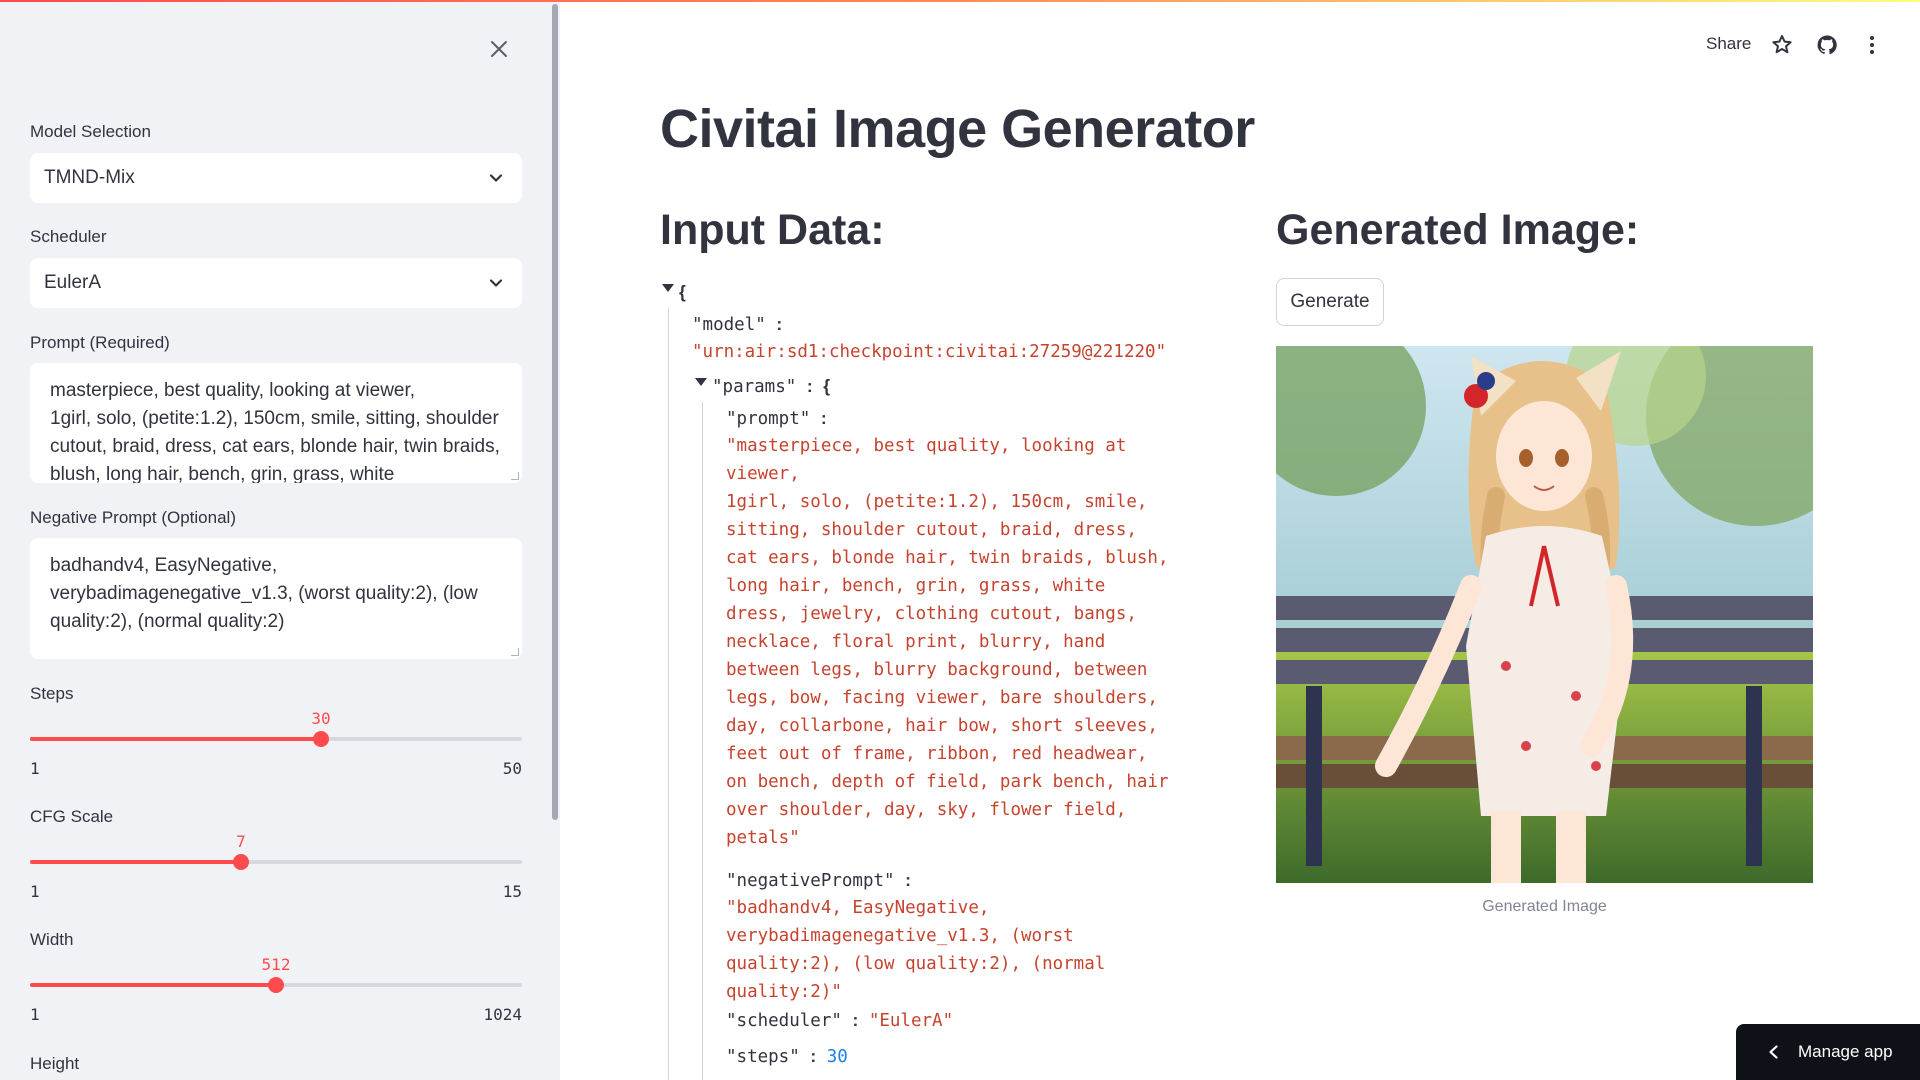 This screenshot has width=1920, height=1080. What do you see at coordinates (772, 230) in the screenshot?
I see `input-data-heading: Input Data:` at bounding box center [772, 230].